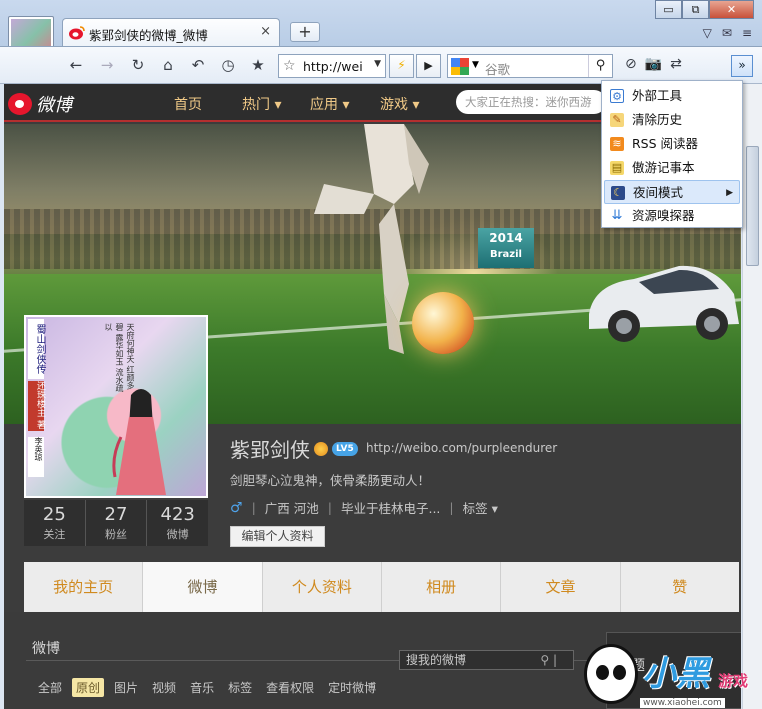  What do you see at coordinates (441, 587) in the screenshot?
I see `tab-album: 相册` at bounding box center [441, 587].